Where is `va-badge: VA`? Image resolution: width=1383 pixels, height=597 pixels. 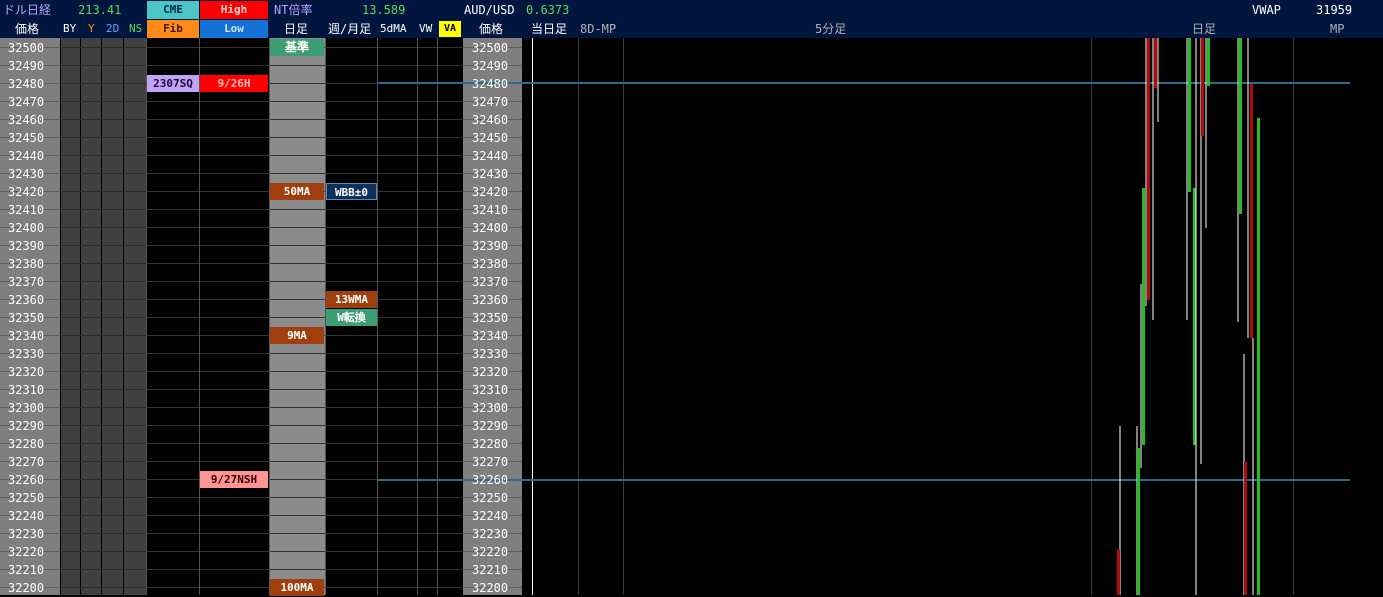
va-badge: VA is located at coordinates (450, 29).